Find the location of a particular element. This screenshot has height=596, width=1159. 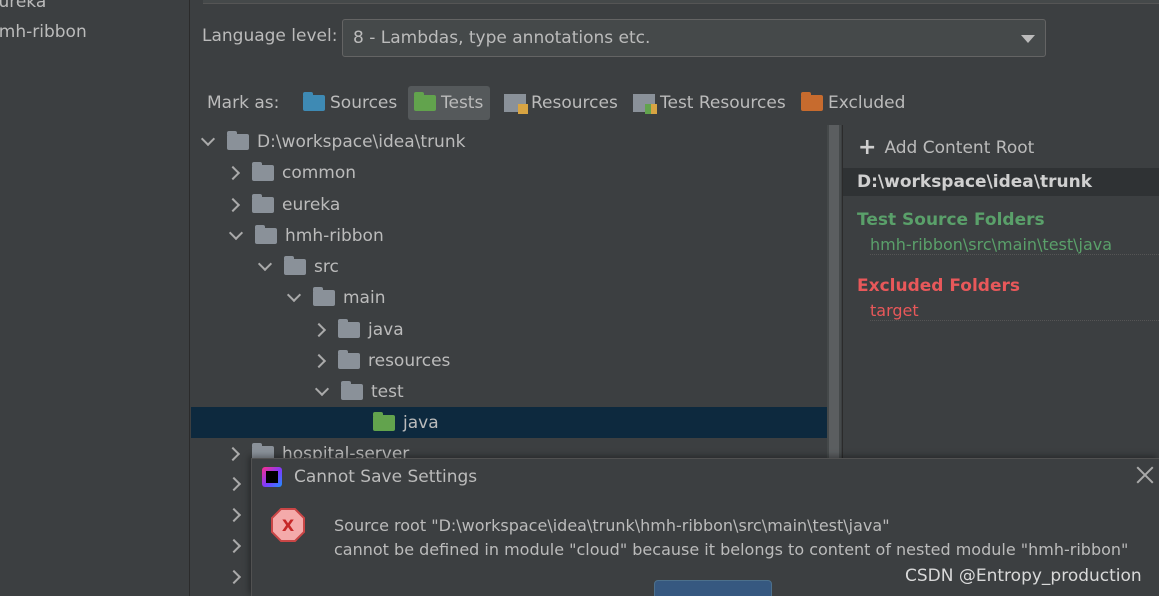

content-root-path: D:\workspace\idea\trunk is located at coordinates (1001, 182).